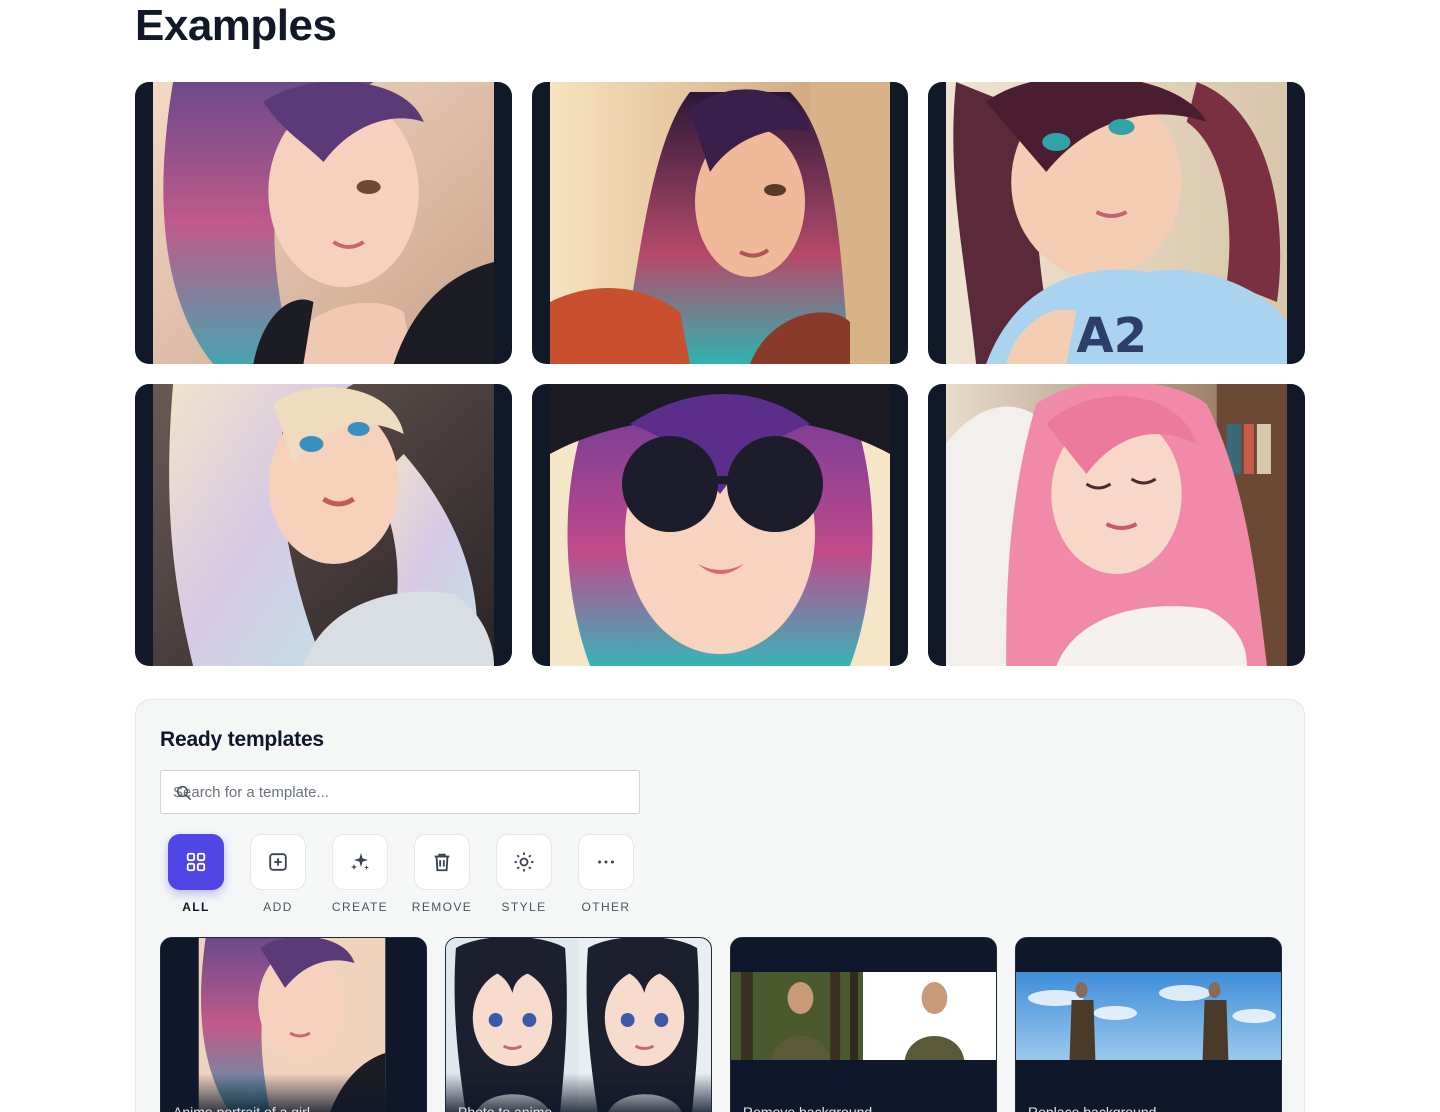  What do you see at coordinates (606, 907) in the screenshot?
I see `category-other-label: OTHER` at bounding box center [606, 907].